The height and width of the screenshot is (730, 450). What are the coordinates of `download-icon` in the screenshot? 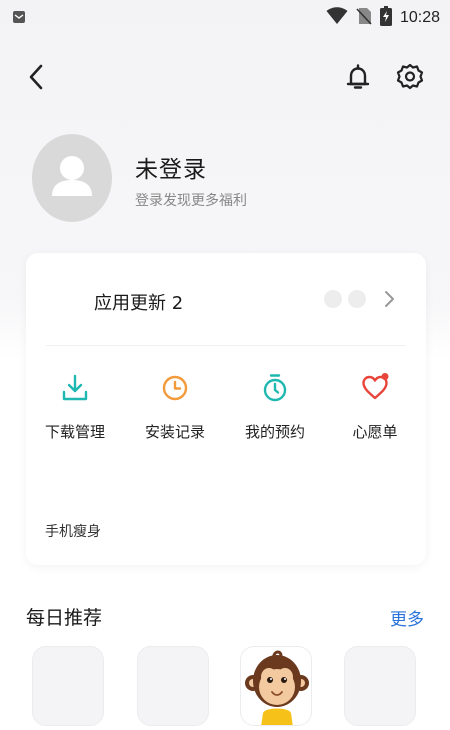 It's located at (75, 387).